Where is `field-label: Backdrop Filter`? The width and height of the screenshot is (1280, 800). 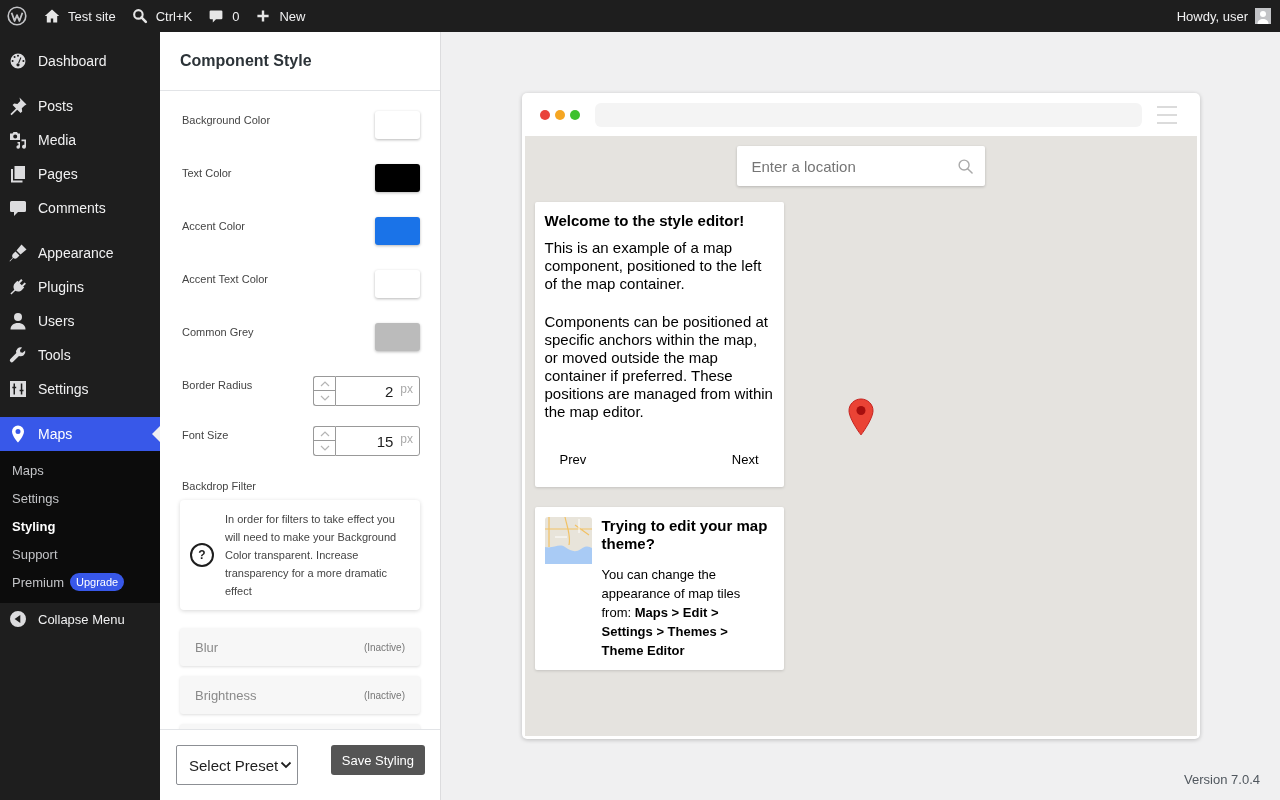 field-label: Backdrop Filter is located at coordinates (218, 486).